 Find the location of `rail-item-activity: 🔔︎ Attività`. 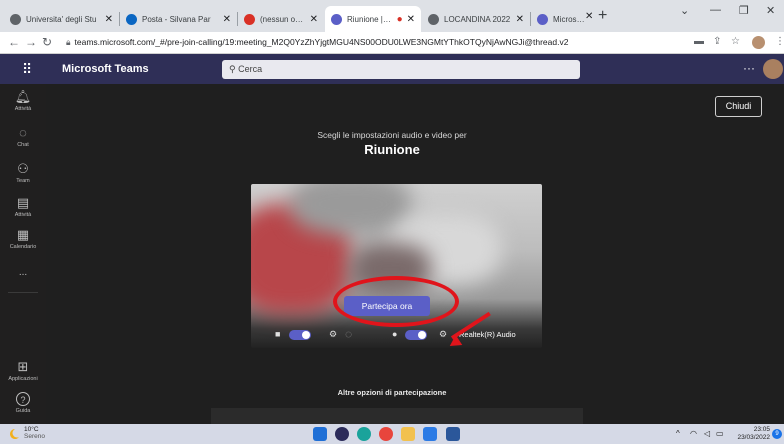

rail-item-activity: 🔔︎ Attività is located at coordinates (23, 101).